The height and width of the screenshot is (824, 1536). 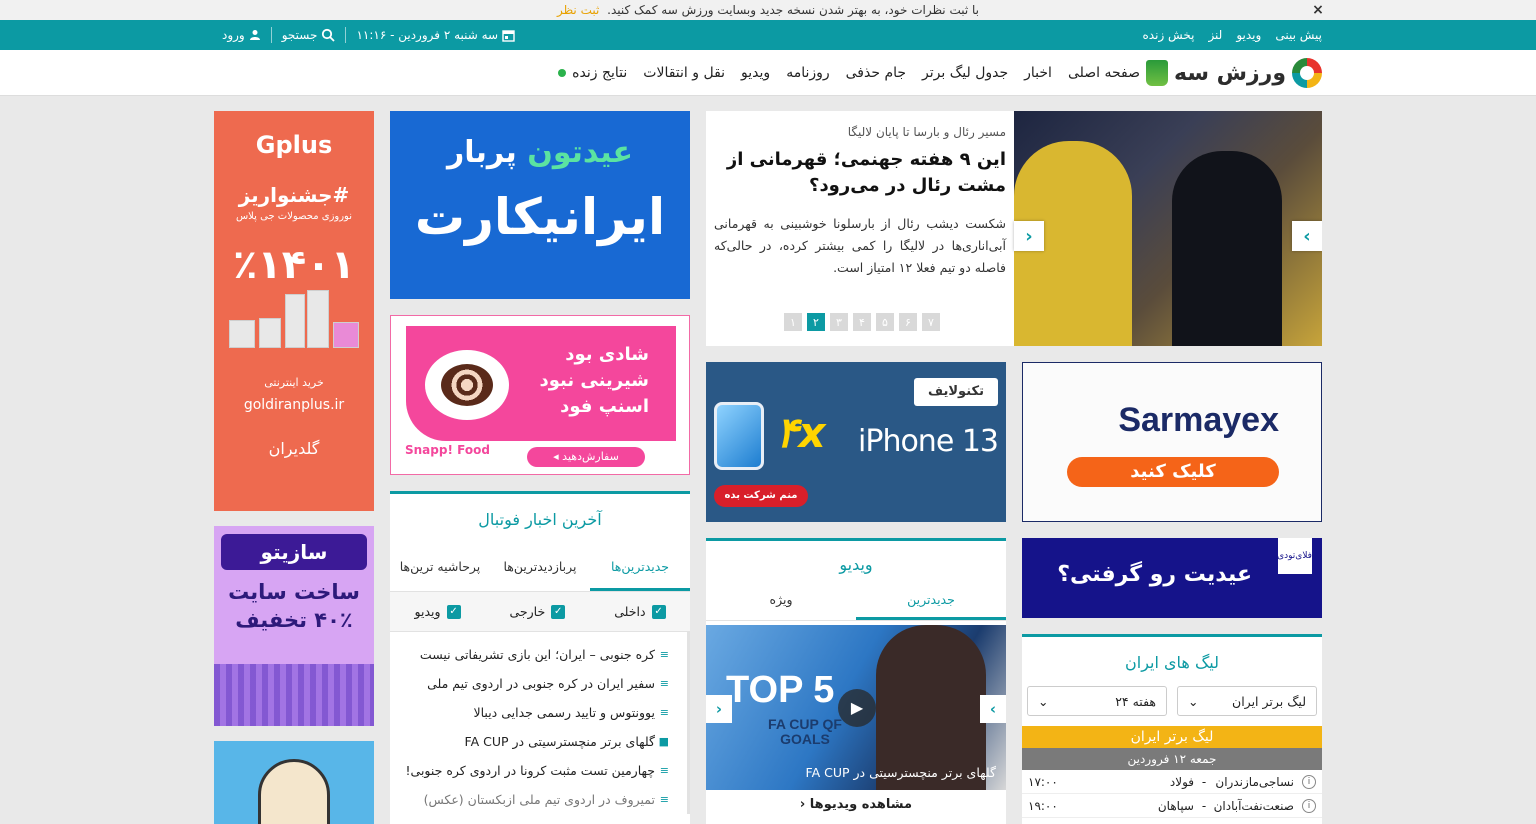 I want to click on divider, so click(x=346, y=35).